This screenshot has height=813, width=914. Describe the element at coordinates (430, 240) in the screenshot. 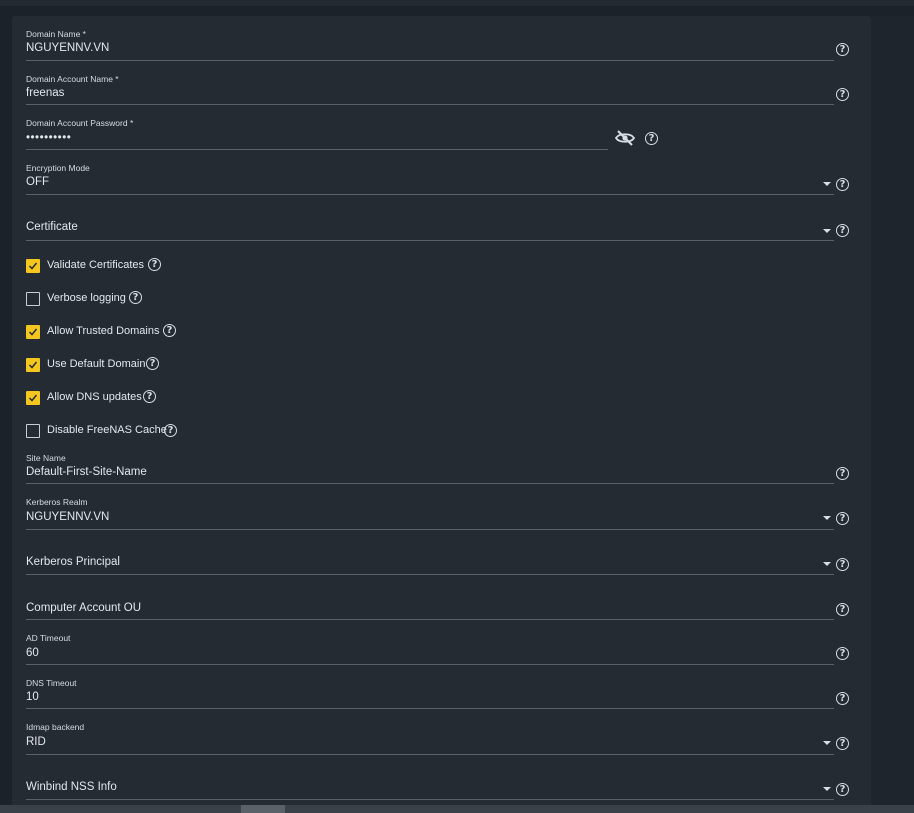

I see `certificate-underline` at that location.